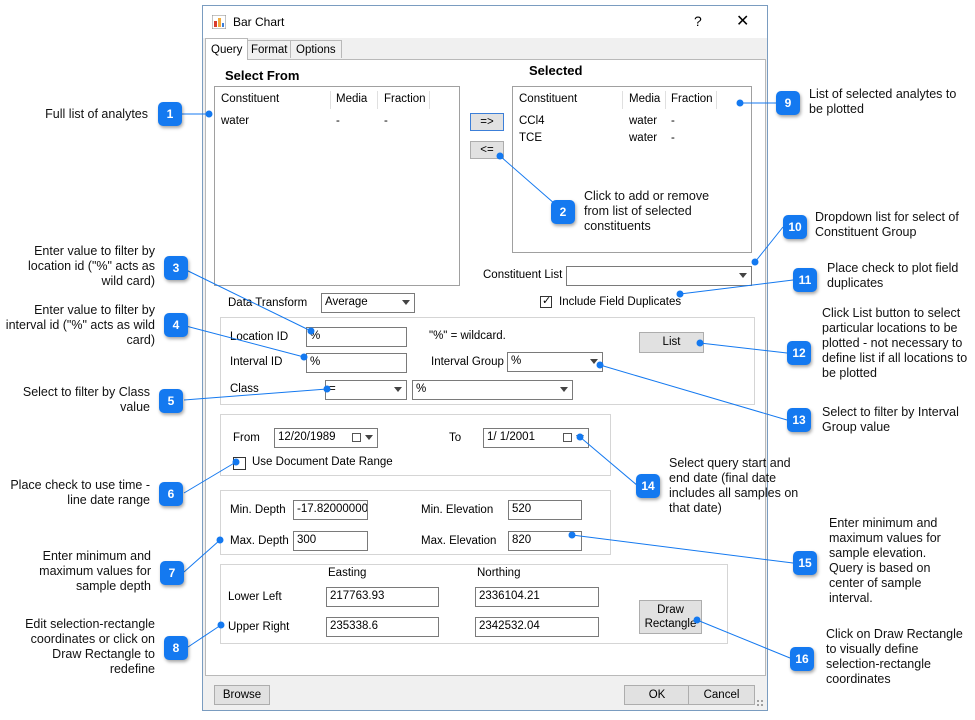 The height and width of the screenshot is (720, 975). What do you see at coordinates (80, 492) in the screenshot?
I see `callout-note-6: Place check to use time -line date range` at bounding box center [80, 492].